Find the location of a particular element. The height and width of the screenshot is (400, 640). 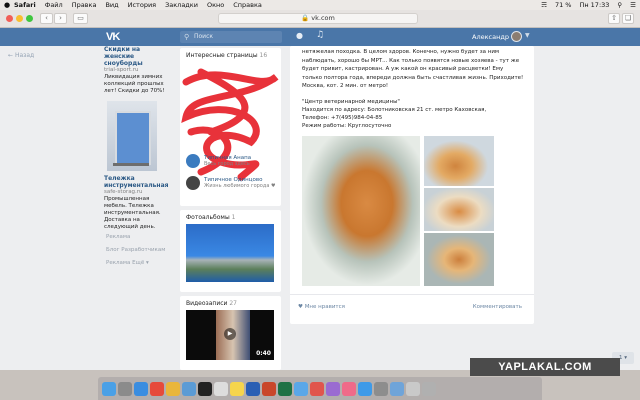

search-input: ⚲ Поиск is located at coordinates (231, 37).